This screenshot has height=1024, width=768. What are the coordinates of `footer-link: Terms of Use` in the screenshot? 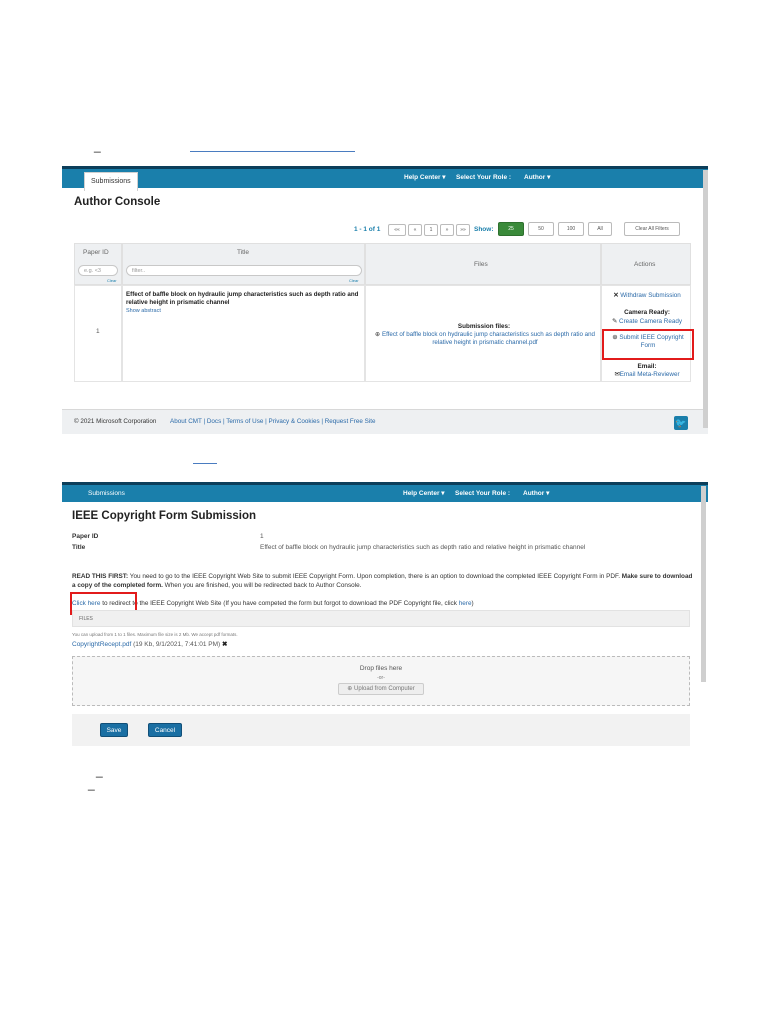 It's located at (244, 421).